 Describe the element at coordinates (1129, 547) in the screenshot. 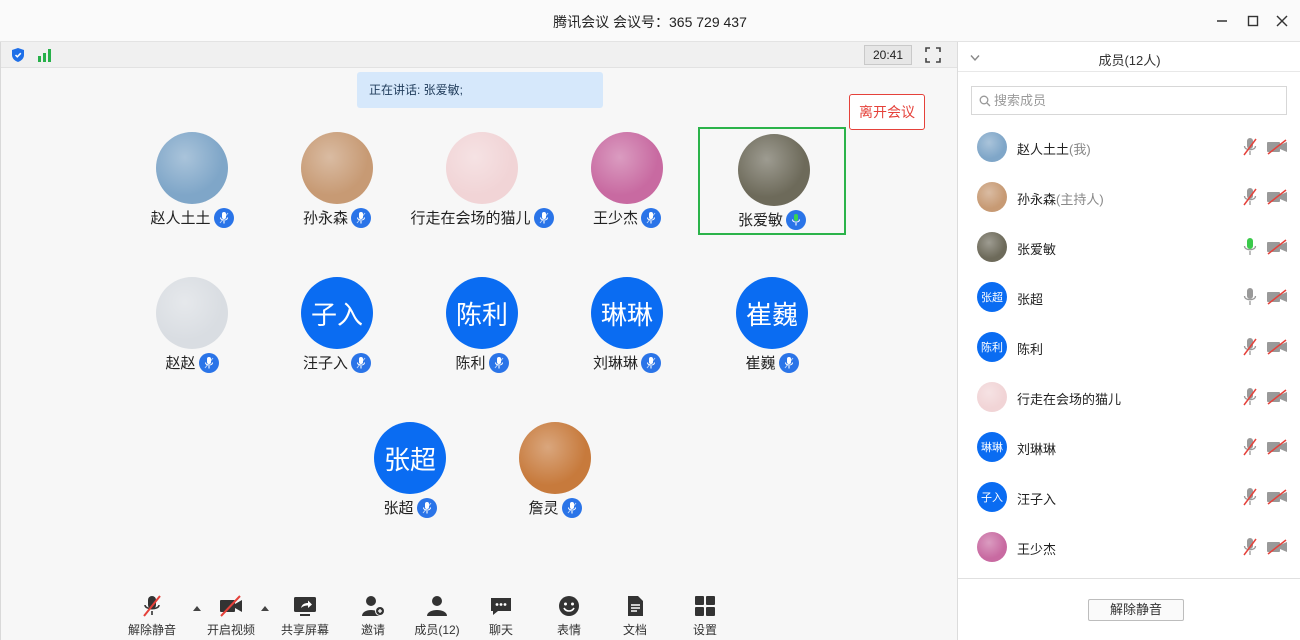

I see `member-row: 王少杰` at that location.